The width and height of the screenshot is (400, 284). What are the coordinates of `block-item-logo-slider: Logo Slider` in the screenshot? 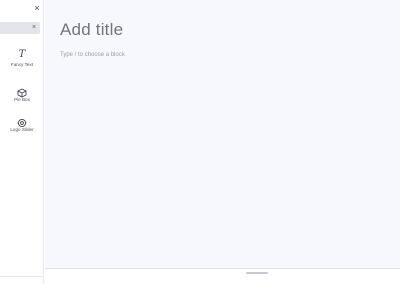 It's located at (22, 126).